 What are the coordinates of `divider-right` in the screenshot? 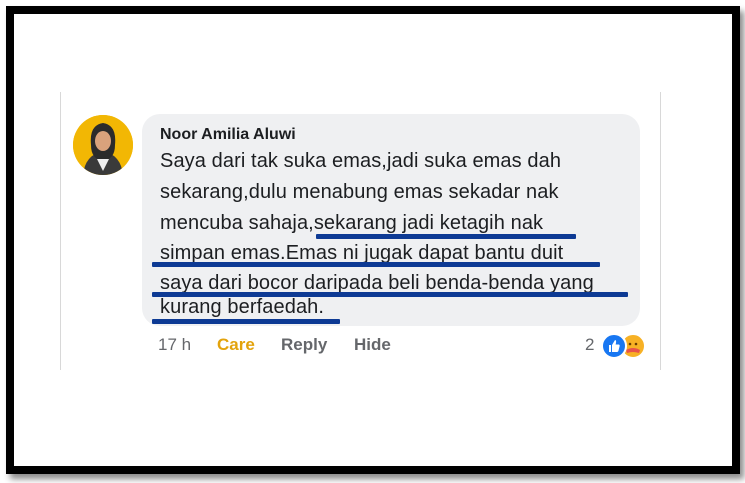 It's located at (660, 231).